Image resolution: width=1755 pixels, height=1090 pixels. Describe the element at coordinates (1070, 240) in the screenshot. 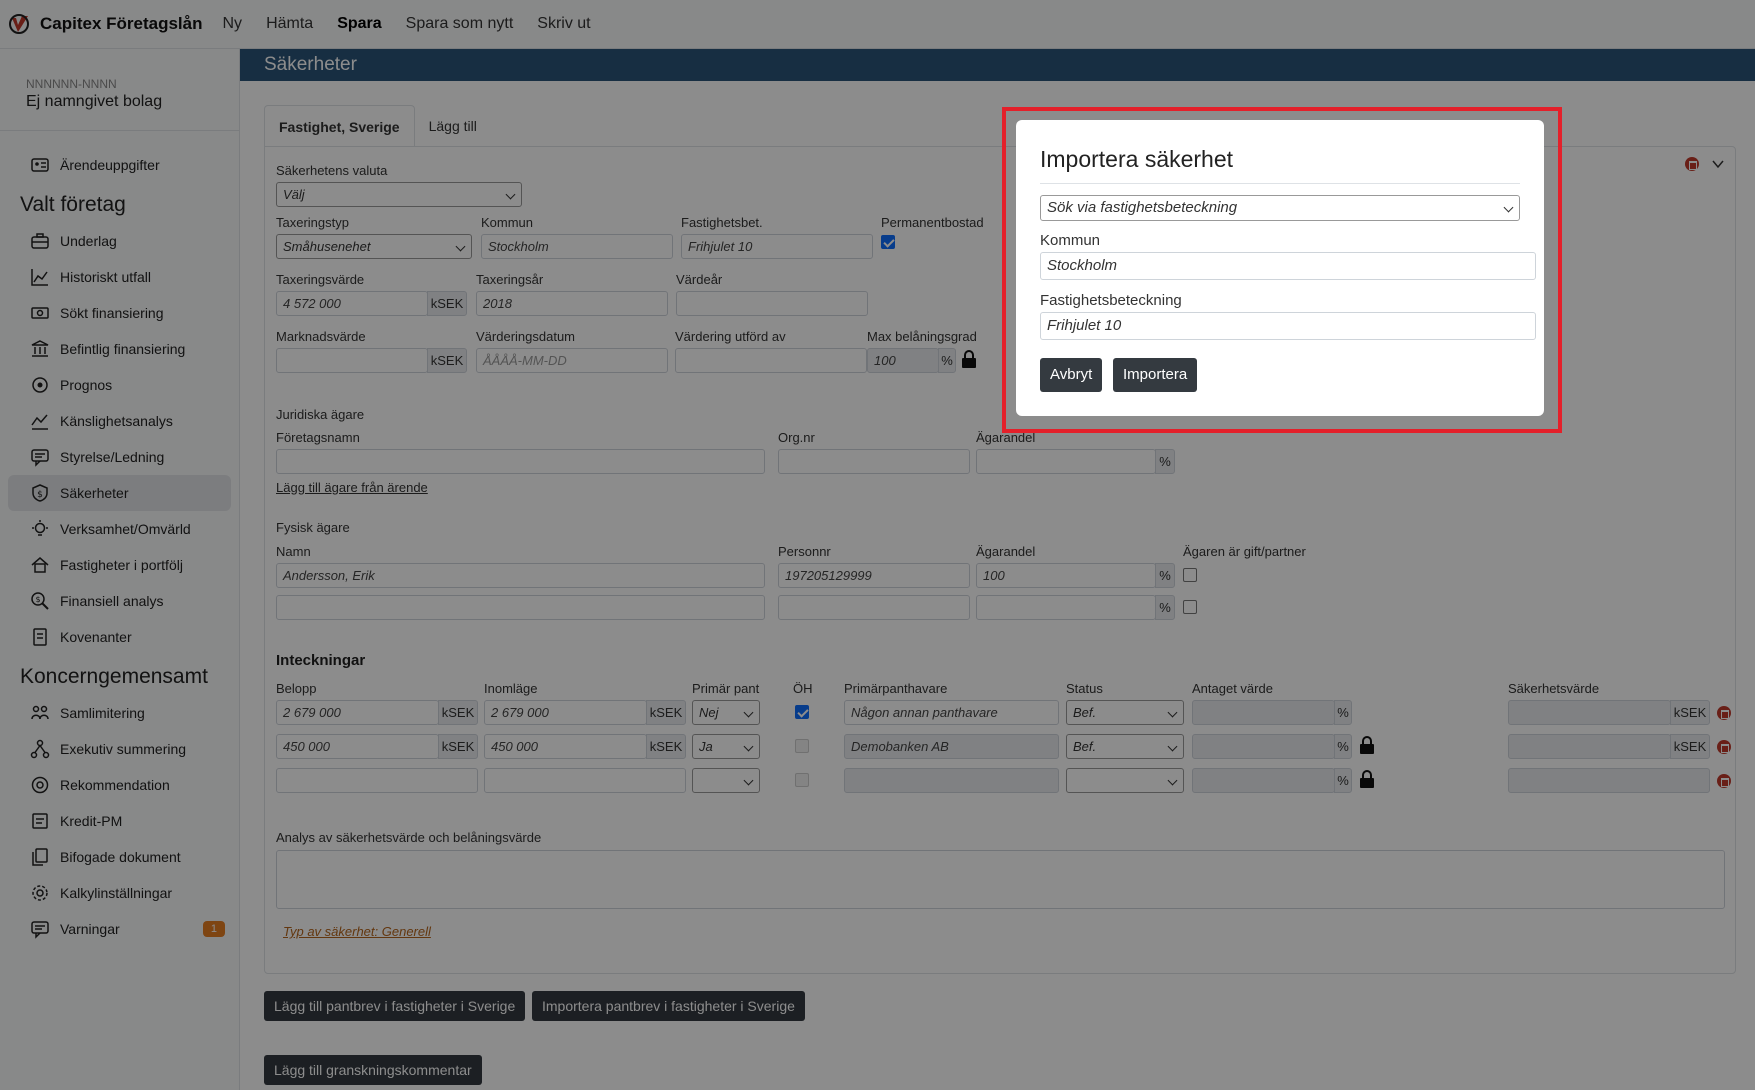

I see `modal-kommun-label: Kommun` at that location.